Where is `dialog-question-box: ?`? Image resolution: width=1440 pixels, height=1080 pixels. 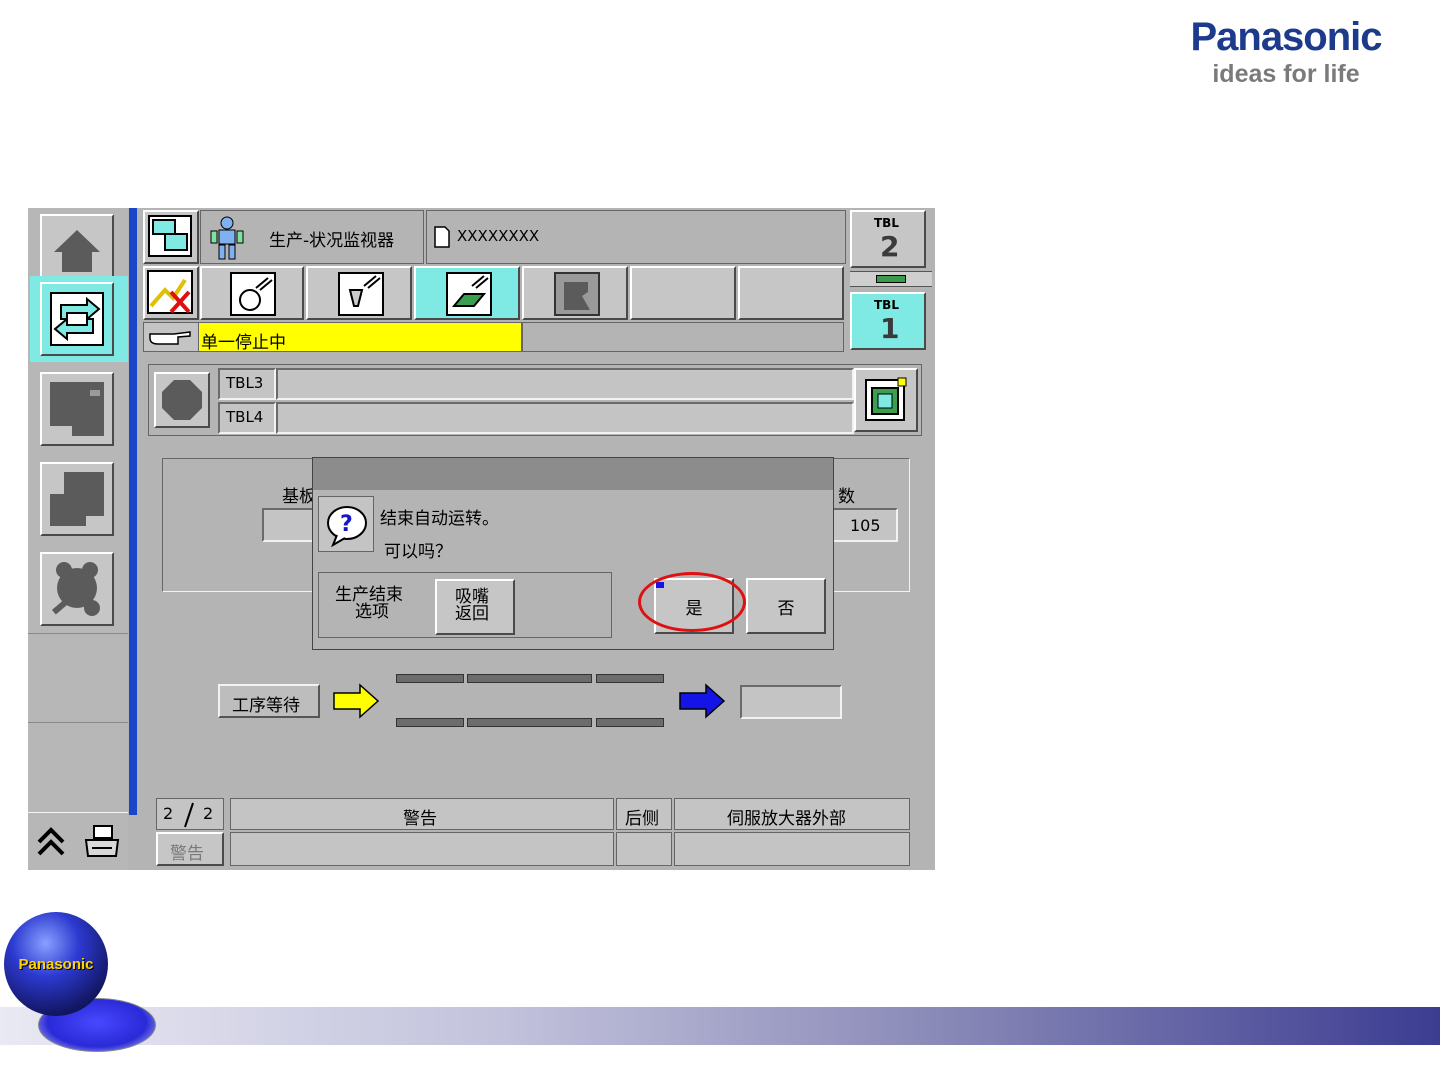
dialog-question-box: ? is located at coordinates (346, 524).